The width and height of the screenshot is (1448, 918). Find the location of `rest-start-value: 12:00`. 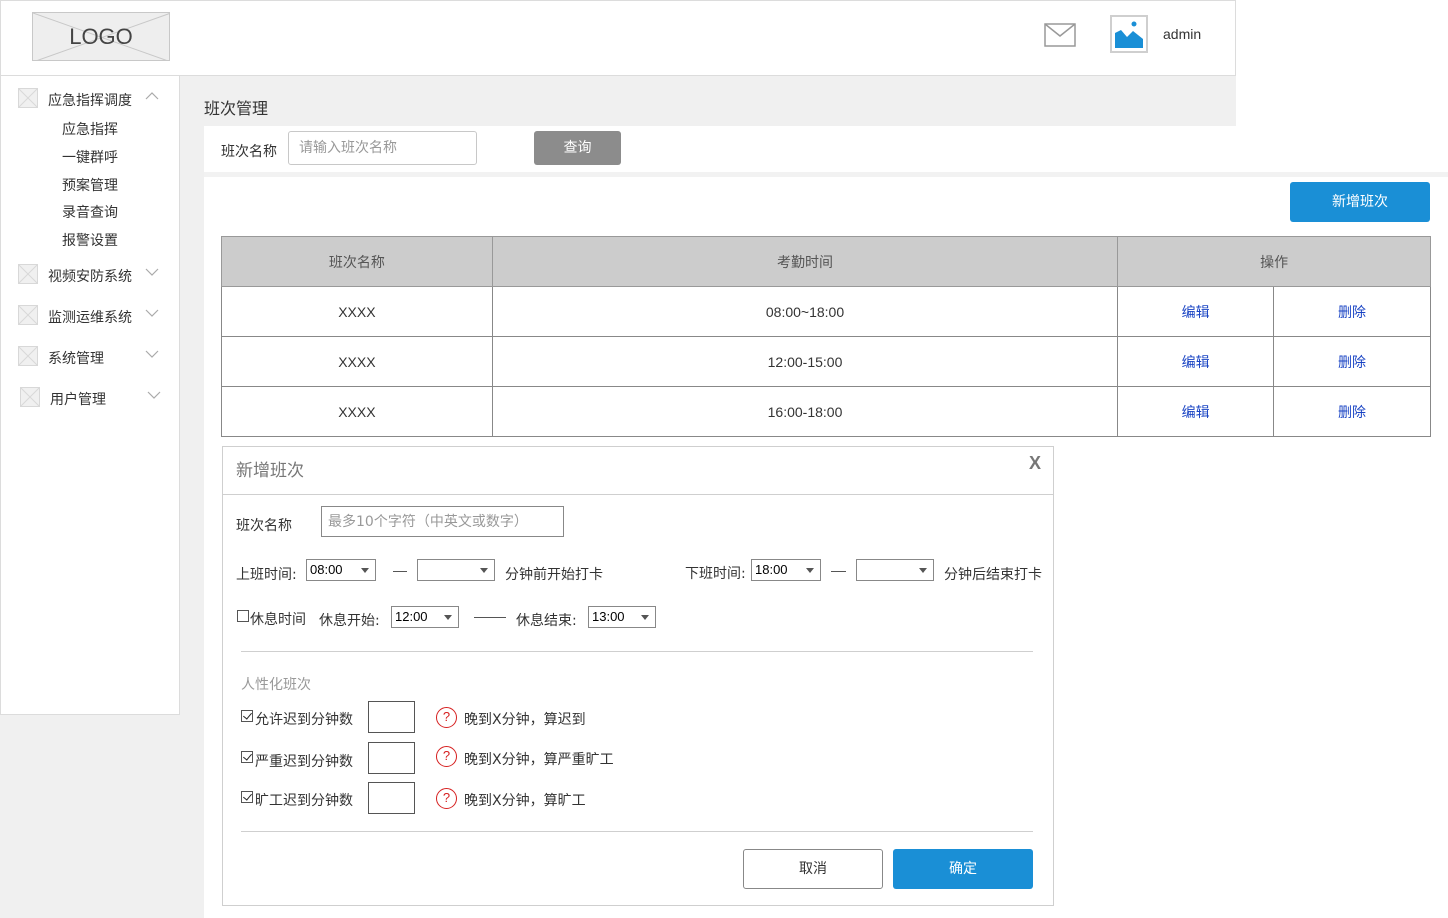

rest-start-value: 12:00 is located at coordinates (411, 616).